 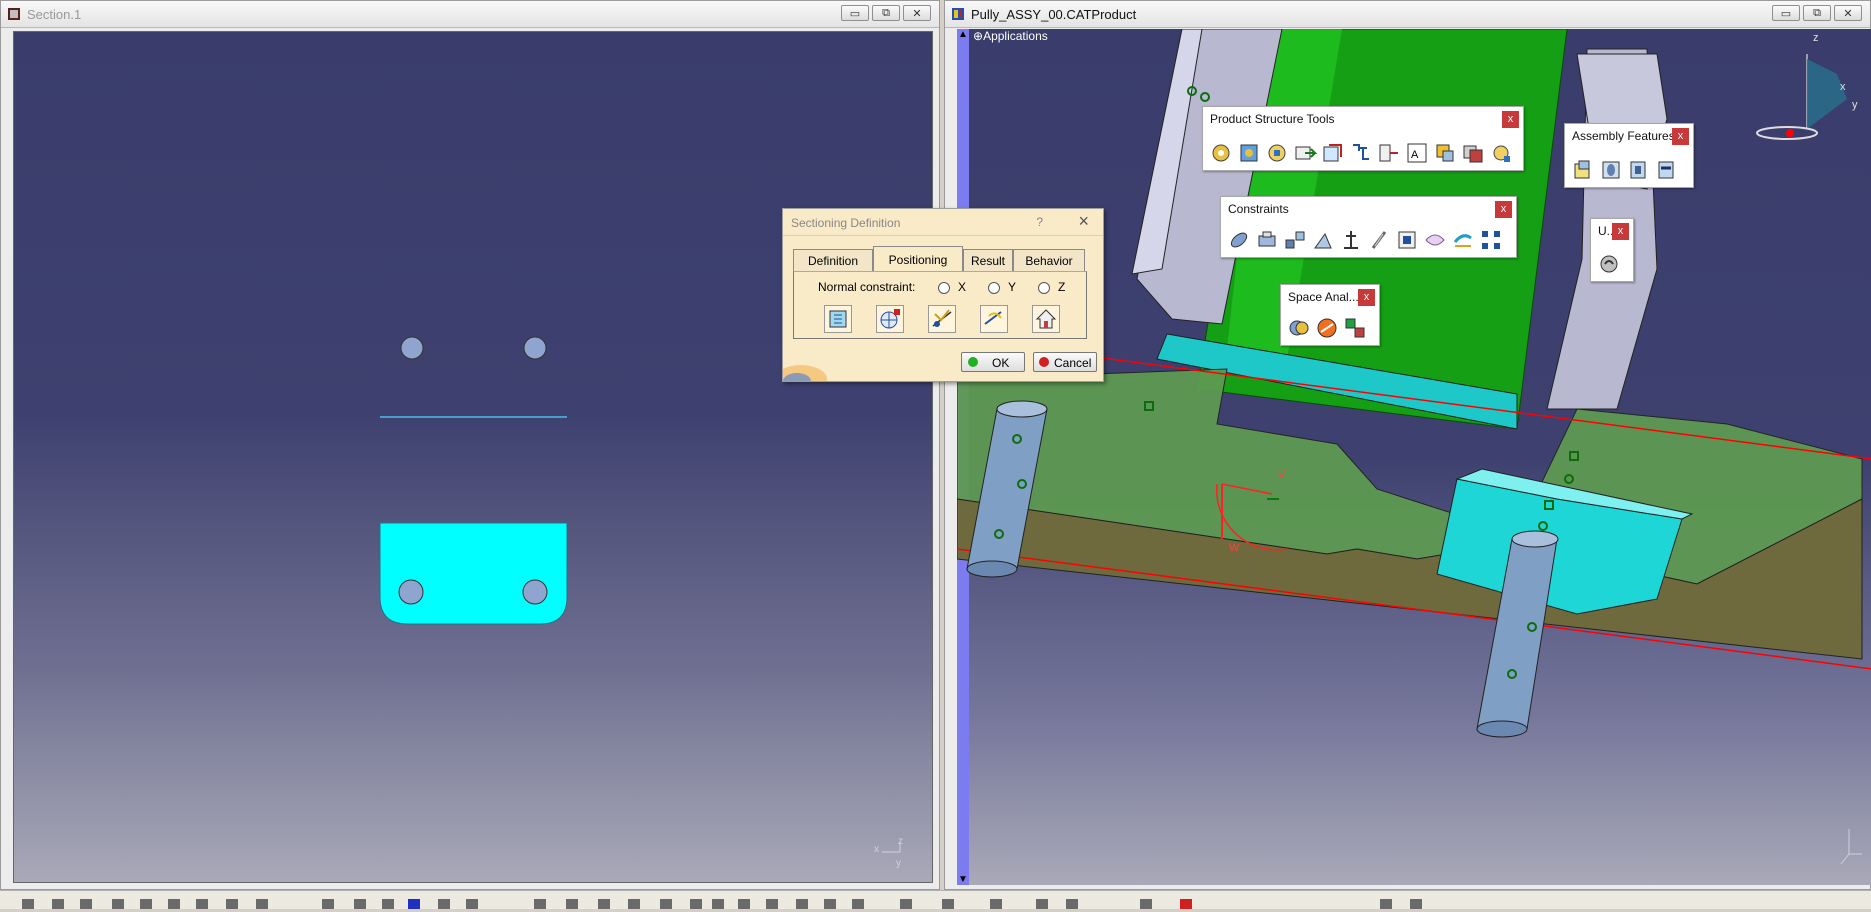 I want to click on existing-component-icon, so click(x=1305, y=153).